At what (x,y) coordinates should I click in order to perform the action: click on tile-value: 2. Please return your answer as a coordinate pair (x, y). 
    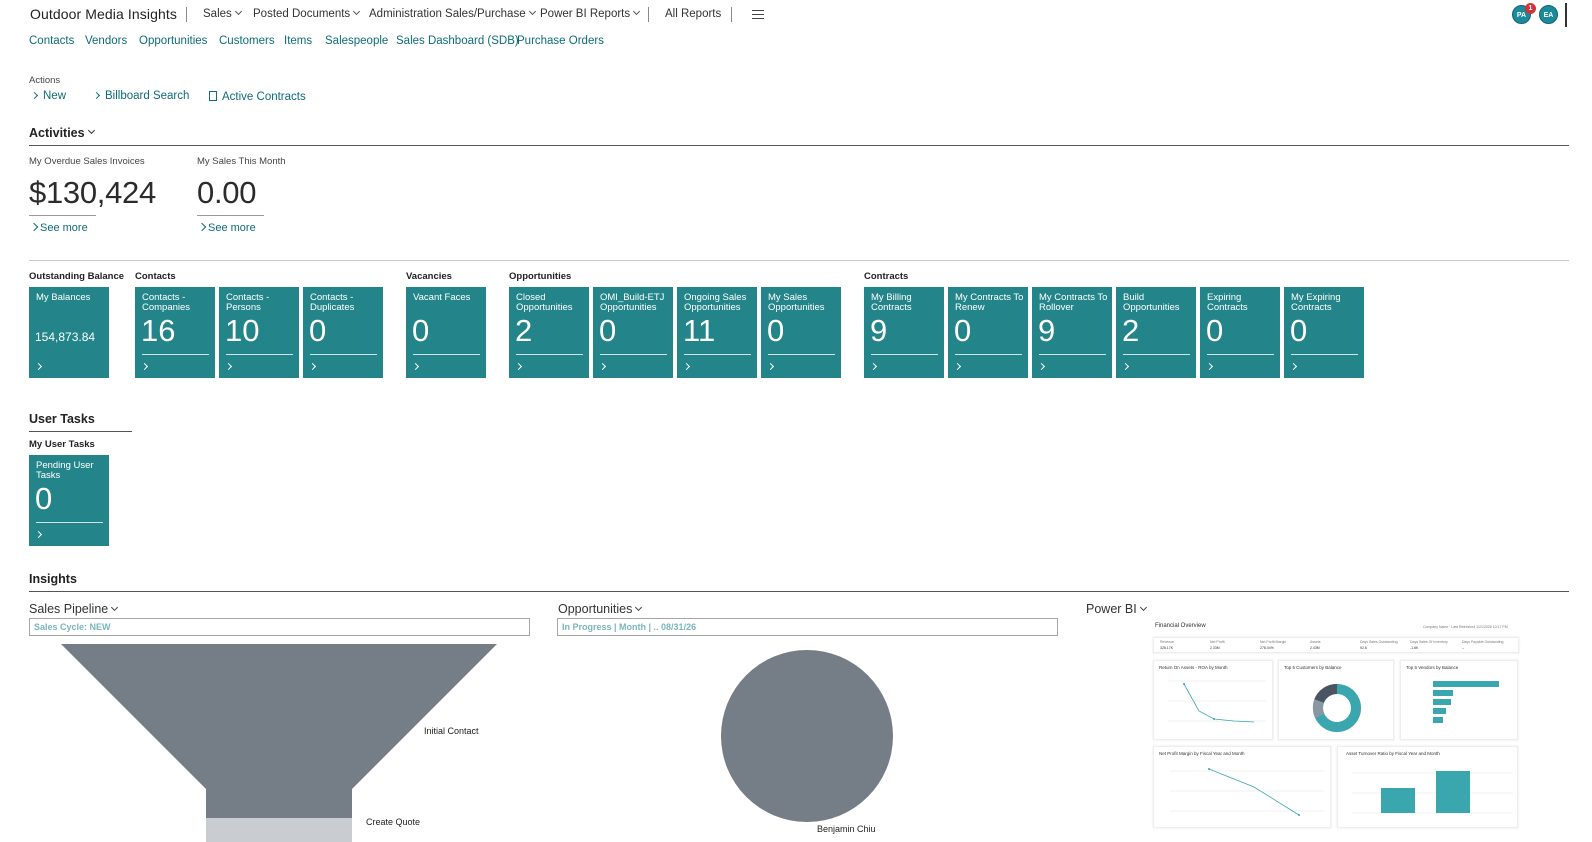
    Looking at the image, I should click on (1131, 330).